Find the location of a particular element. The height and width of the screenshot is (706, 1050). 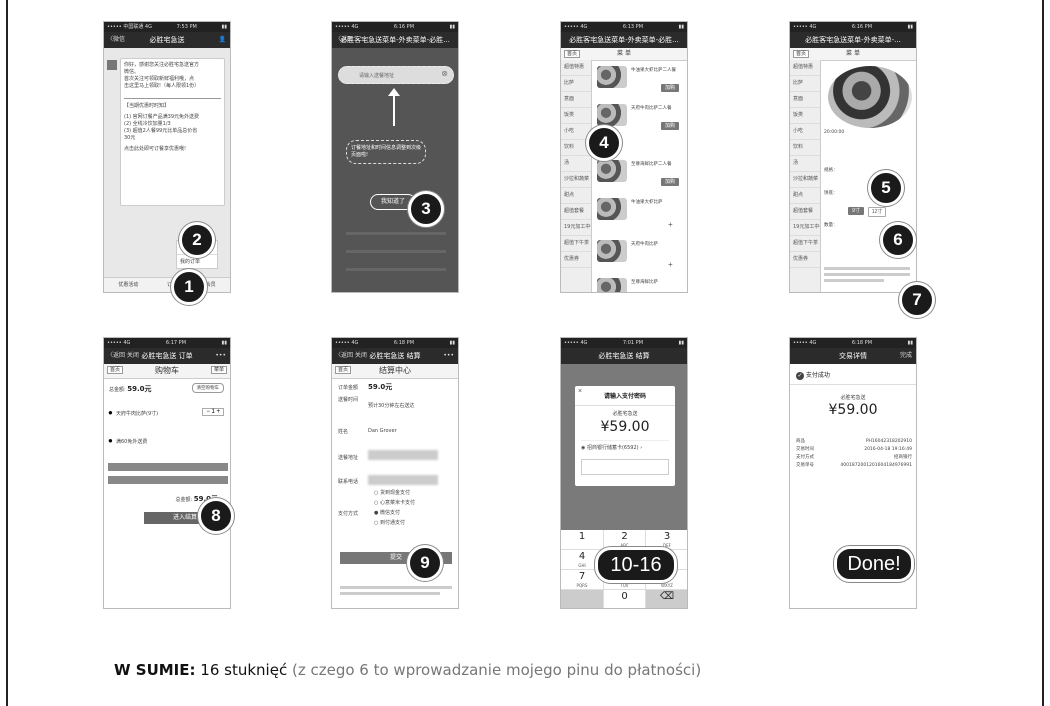

pay-option: ○ 到付通支付 is located at coordinates (394, 523).